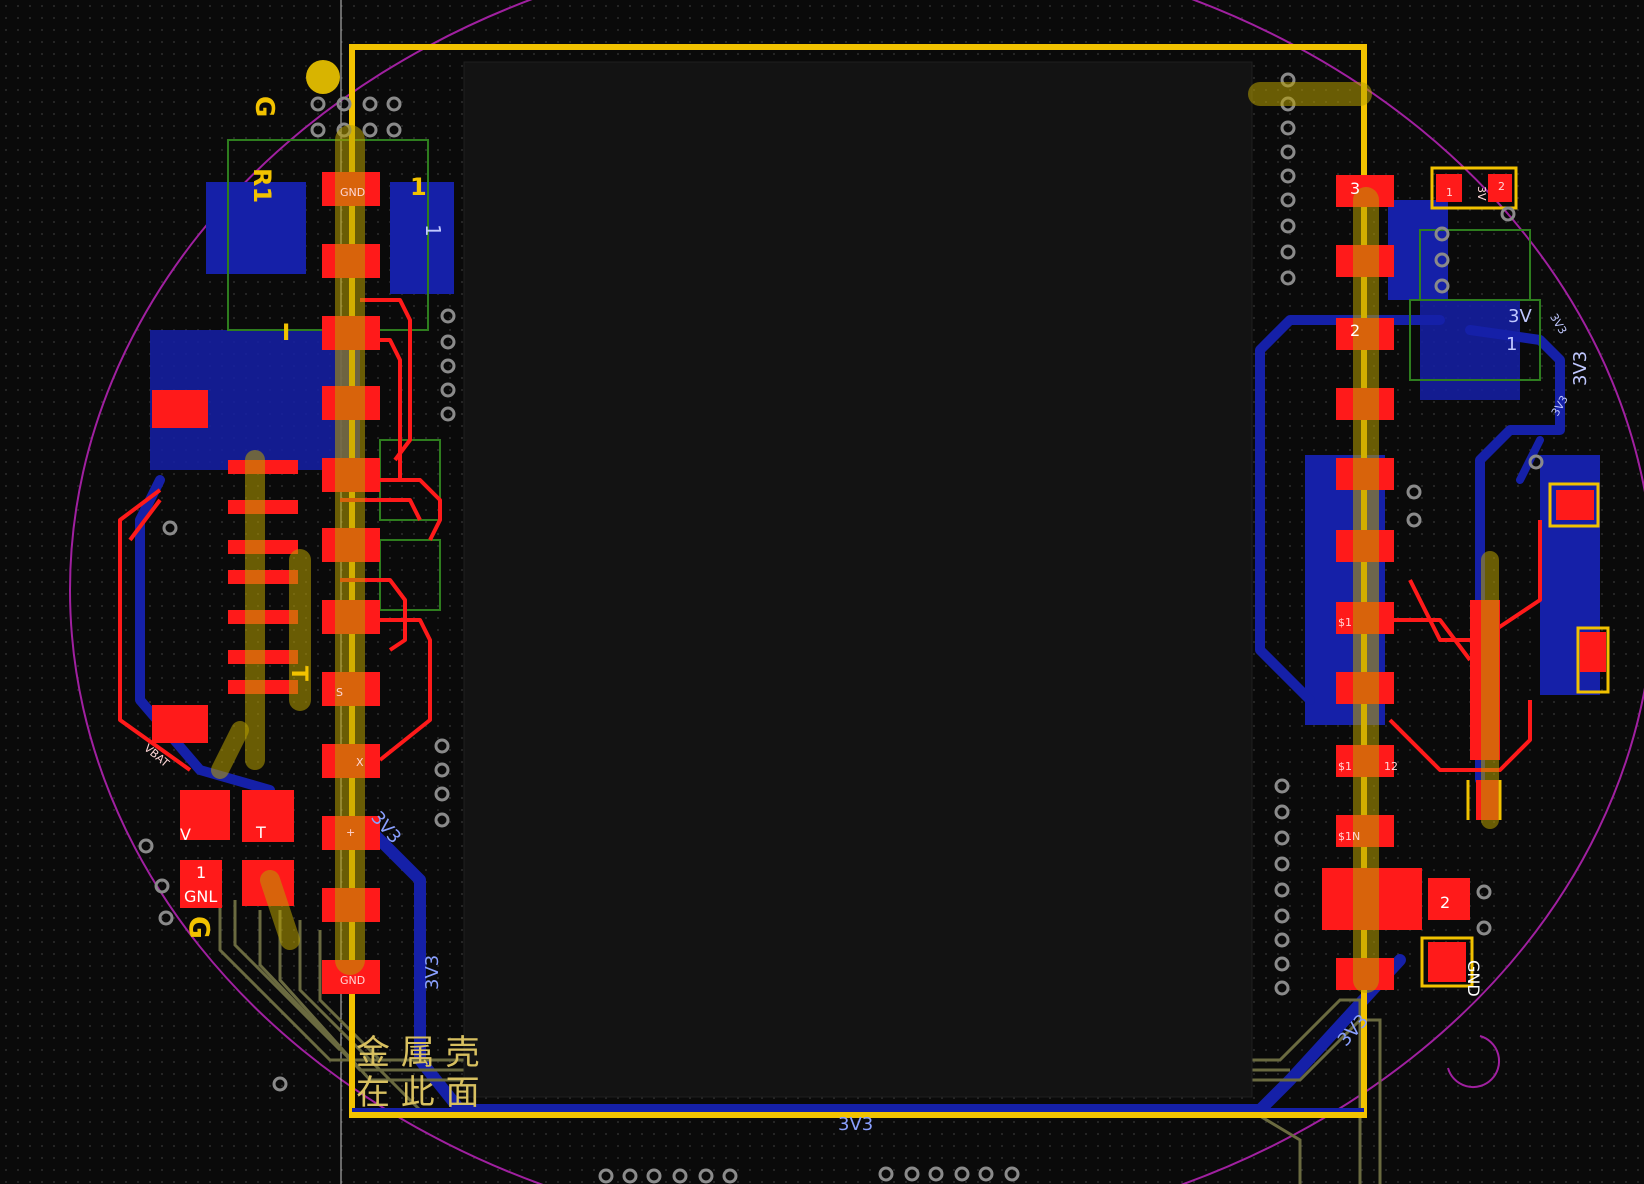  What do you see at coordinates (200, 896) in the screenshot?
I see `pad-label: GNL` at bounding box center [200, 896].